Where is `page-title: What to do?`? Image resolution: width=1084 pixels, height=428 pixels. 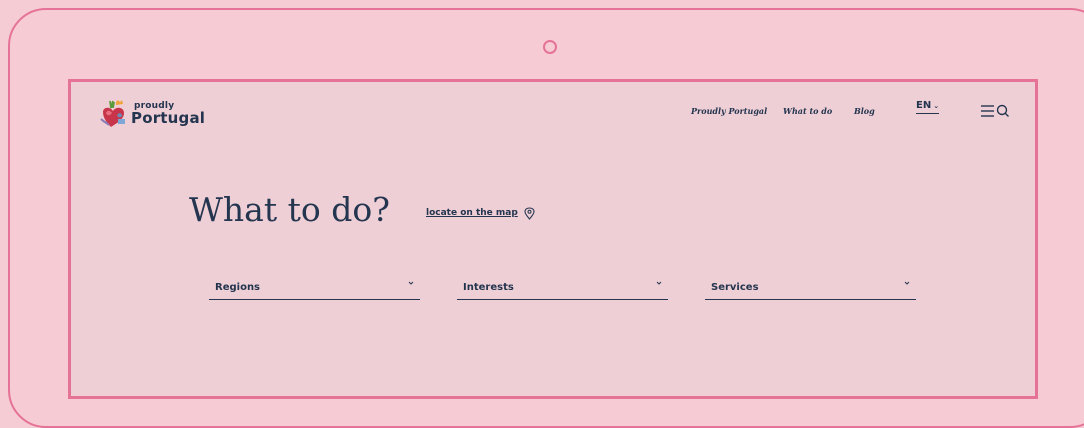
page-title: What to do? is located at coordinates (289, 209).